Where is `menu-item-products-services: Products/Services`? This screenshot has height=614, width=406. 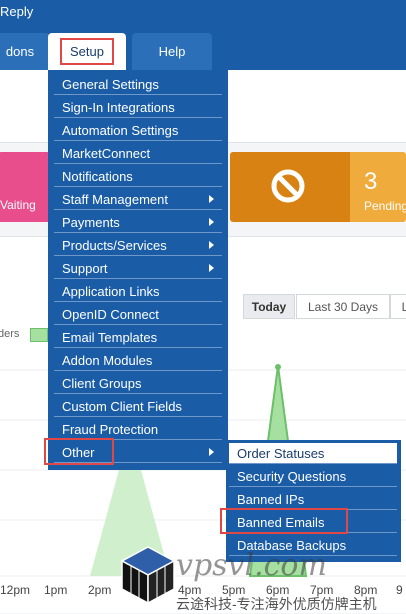
menu-item-products-services: Products/Services is located at coordinates (138, 245).